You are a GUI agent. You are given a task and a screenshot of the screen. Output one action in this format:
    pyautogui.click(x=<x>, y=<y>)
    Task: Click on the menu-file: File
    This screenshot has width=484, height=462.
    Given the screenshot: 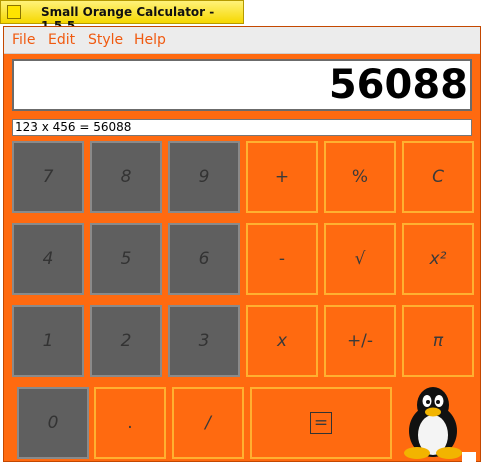 What is the action you would take?
    pyautogui.click(x=23, y=40)
    